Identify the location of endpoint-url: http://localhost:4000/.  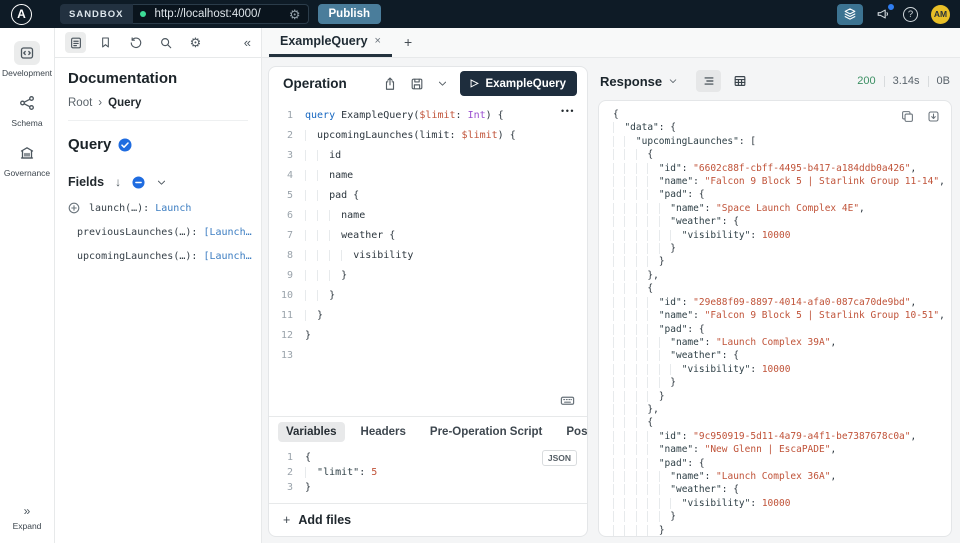
(222, 14).